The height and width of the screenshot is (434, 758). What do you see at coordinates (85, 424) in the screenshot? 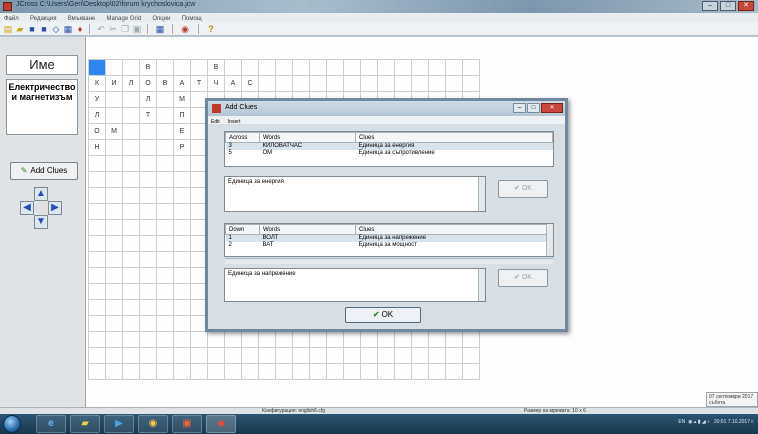
I see `file-explorer-icon: ▰` at bounding box center [85, 424].